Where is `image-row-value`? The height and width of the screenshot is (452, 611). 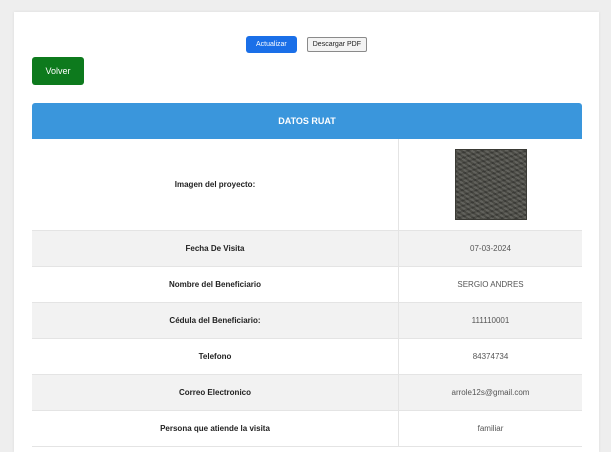 image-row-value is located at coordinates (490, 184).